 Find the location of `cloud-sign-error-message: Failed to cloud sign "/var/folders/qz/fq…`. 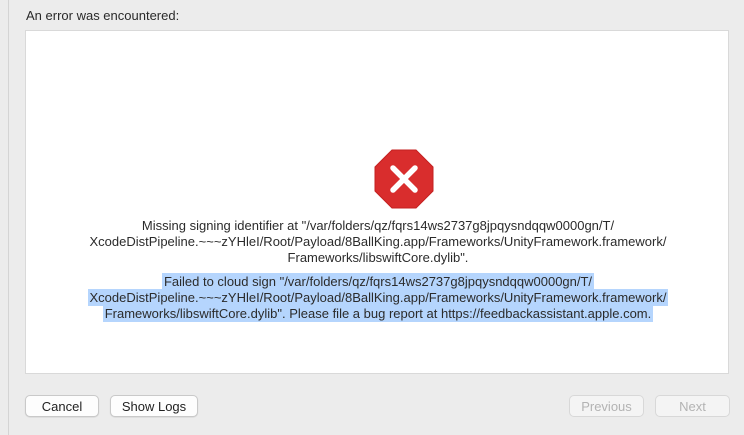

cloud-sign-error-message: Failed to cloud sign "/var/folders/qz/fq… is located at coordinates (378, 297).